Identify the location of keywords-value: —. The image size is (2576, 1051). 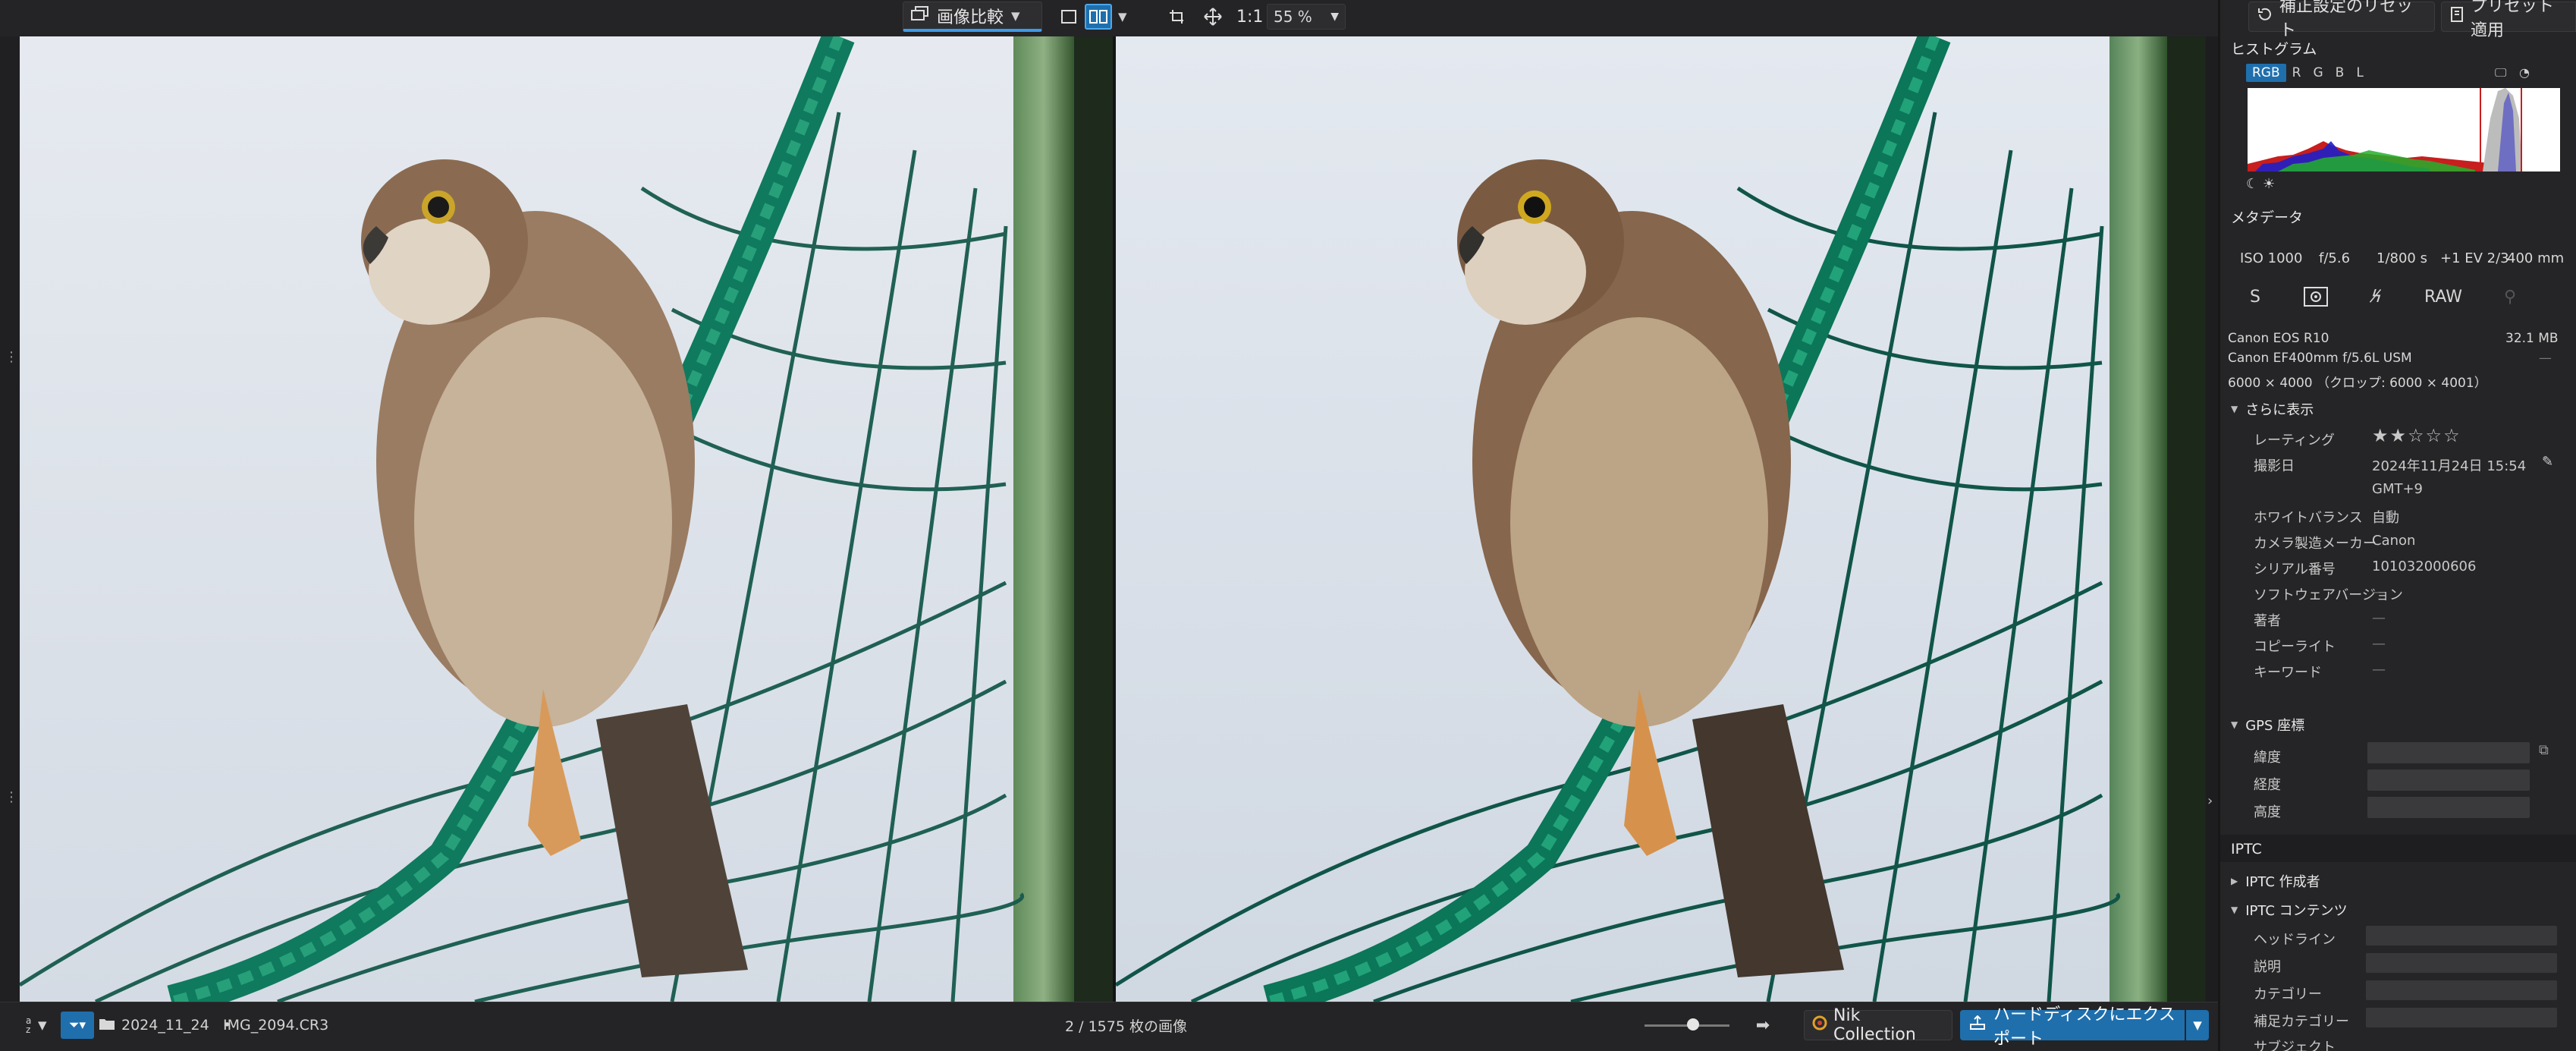
(2379, 670).